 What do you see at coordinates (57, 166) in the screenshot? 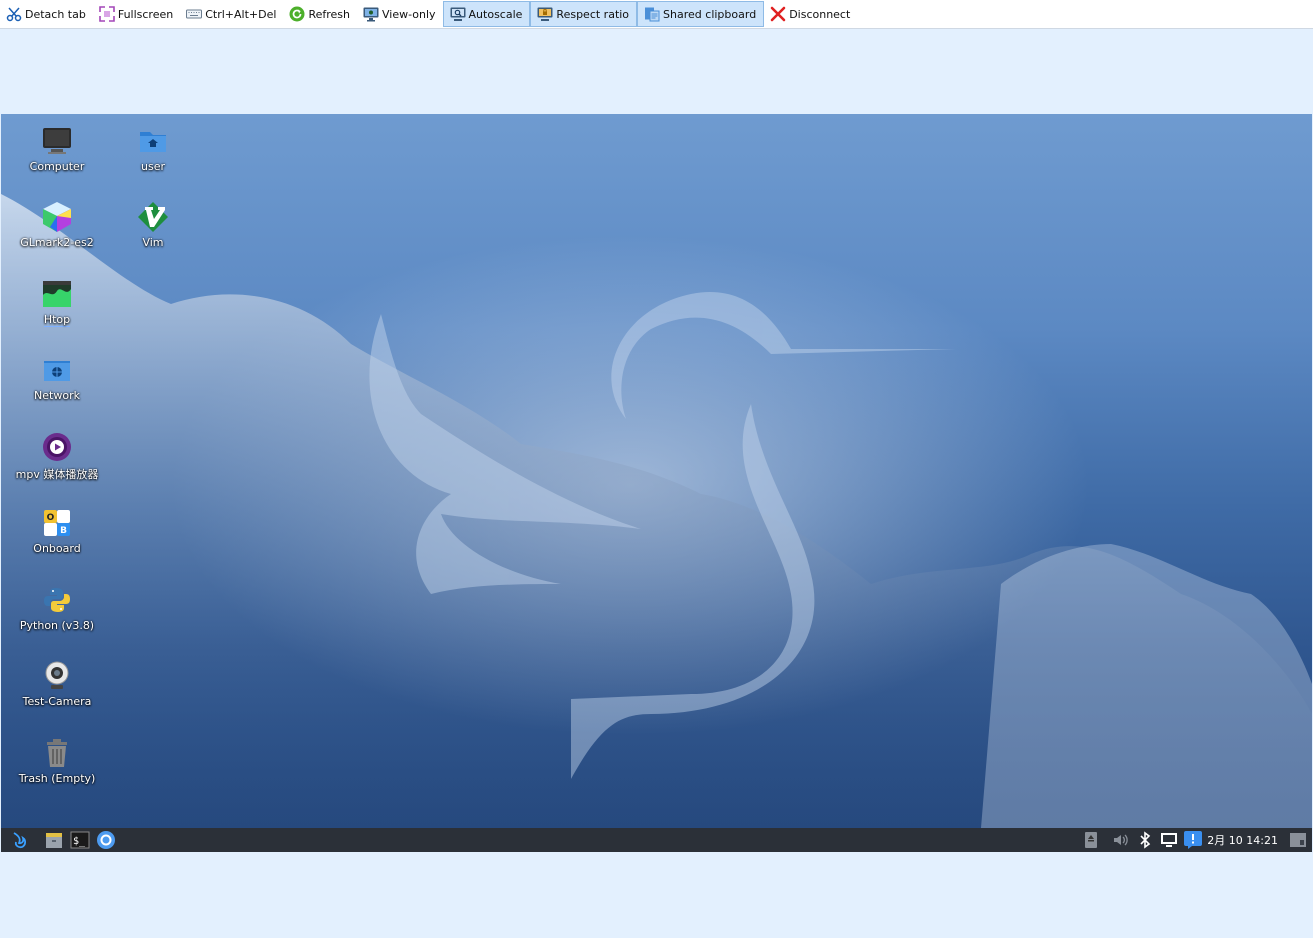
I see `desktop-icon-label: Computer` at bounding box center [57, 166].